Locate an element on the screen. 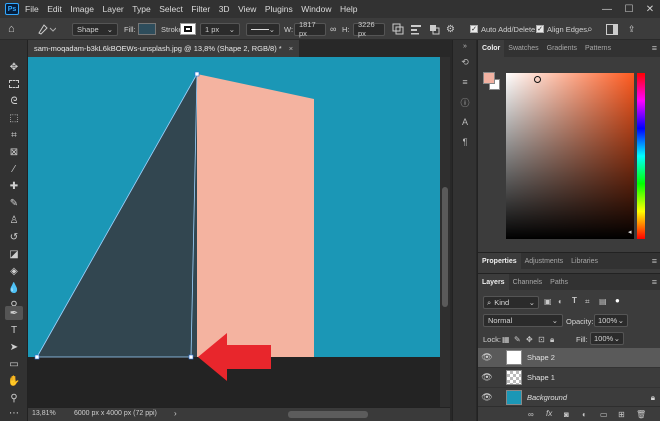  layer-filter-select: ⌕ Kind ⌄ is located at coordinates (511, 302).